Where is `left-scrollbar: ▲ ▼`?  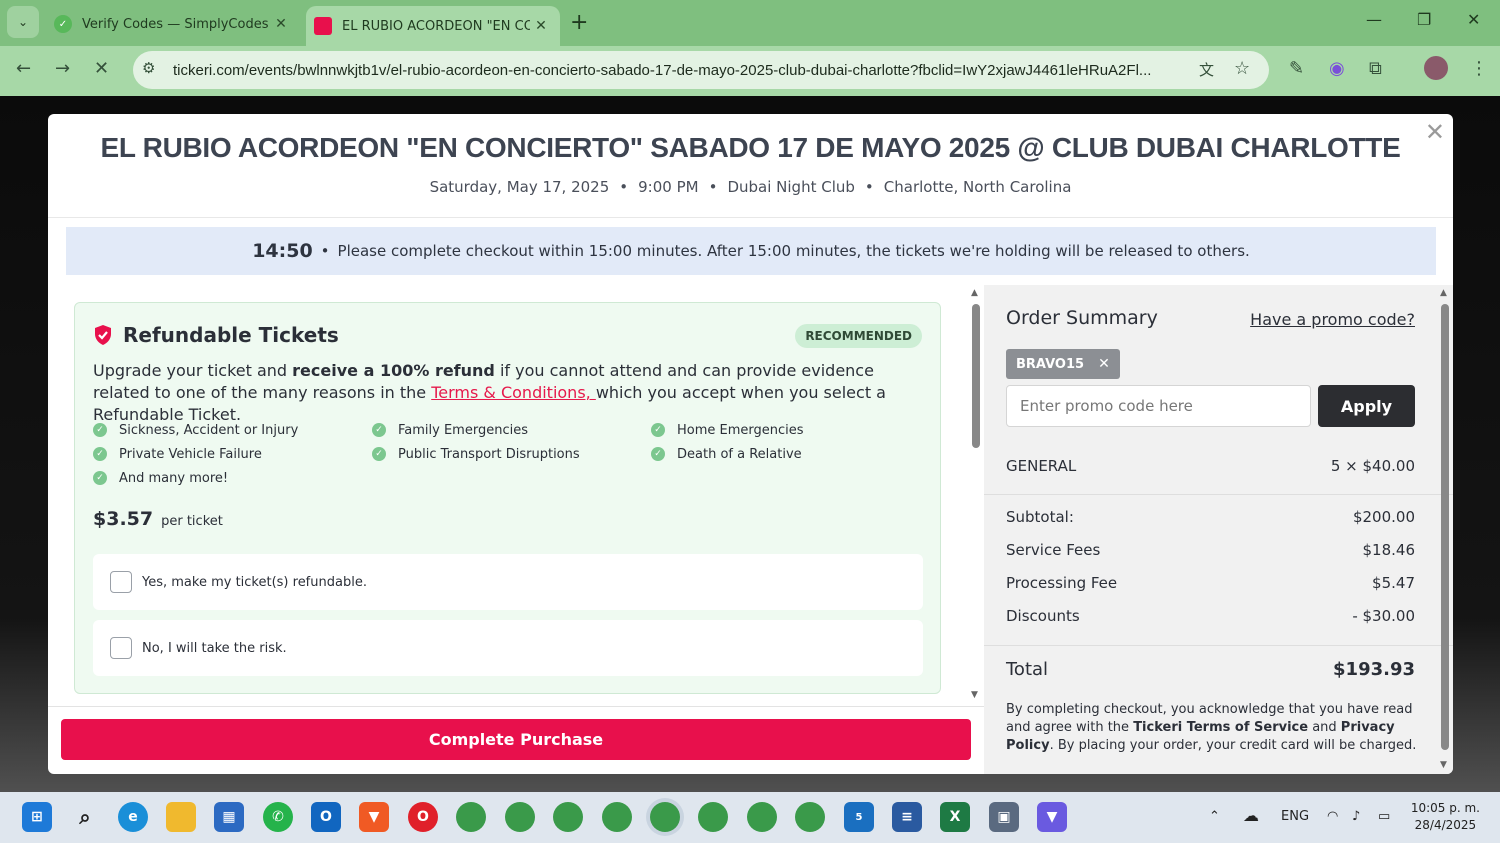 left-scrollbar: ▲ ▼ is located at coordinates (976, 496).